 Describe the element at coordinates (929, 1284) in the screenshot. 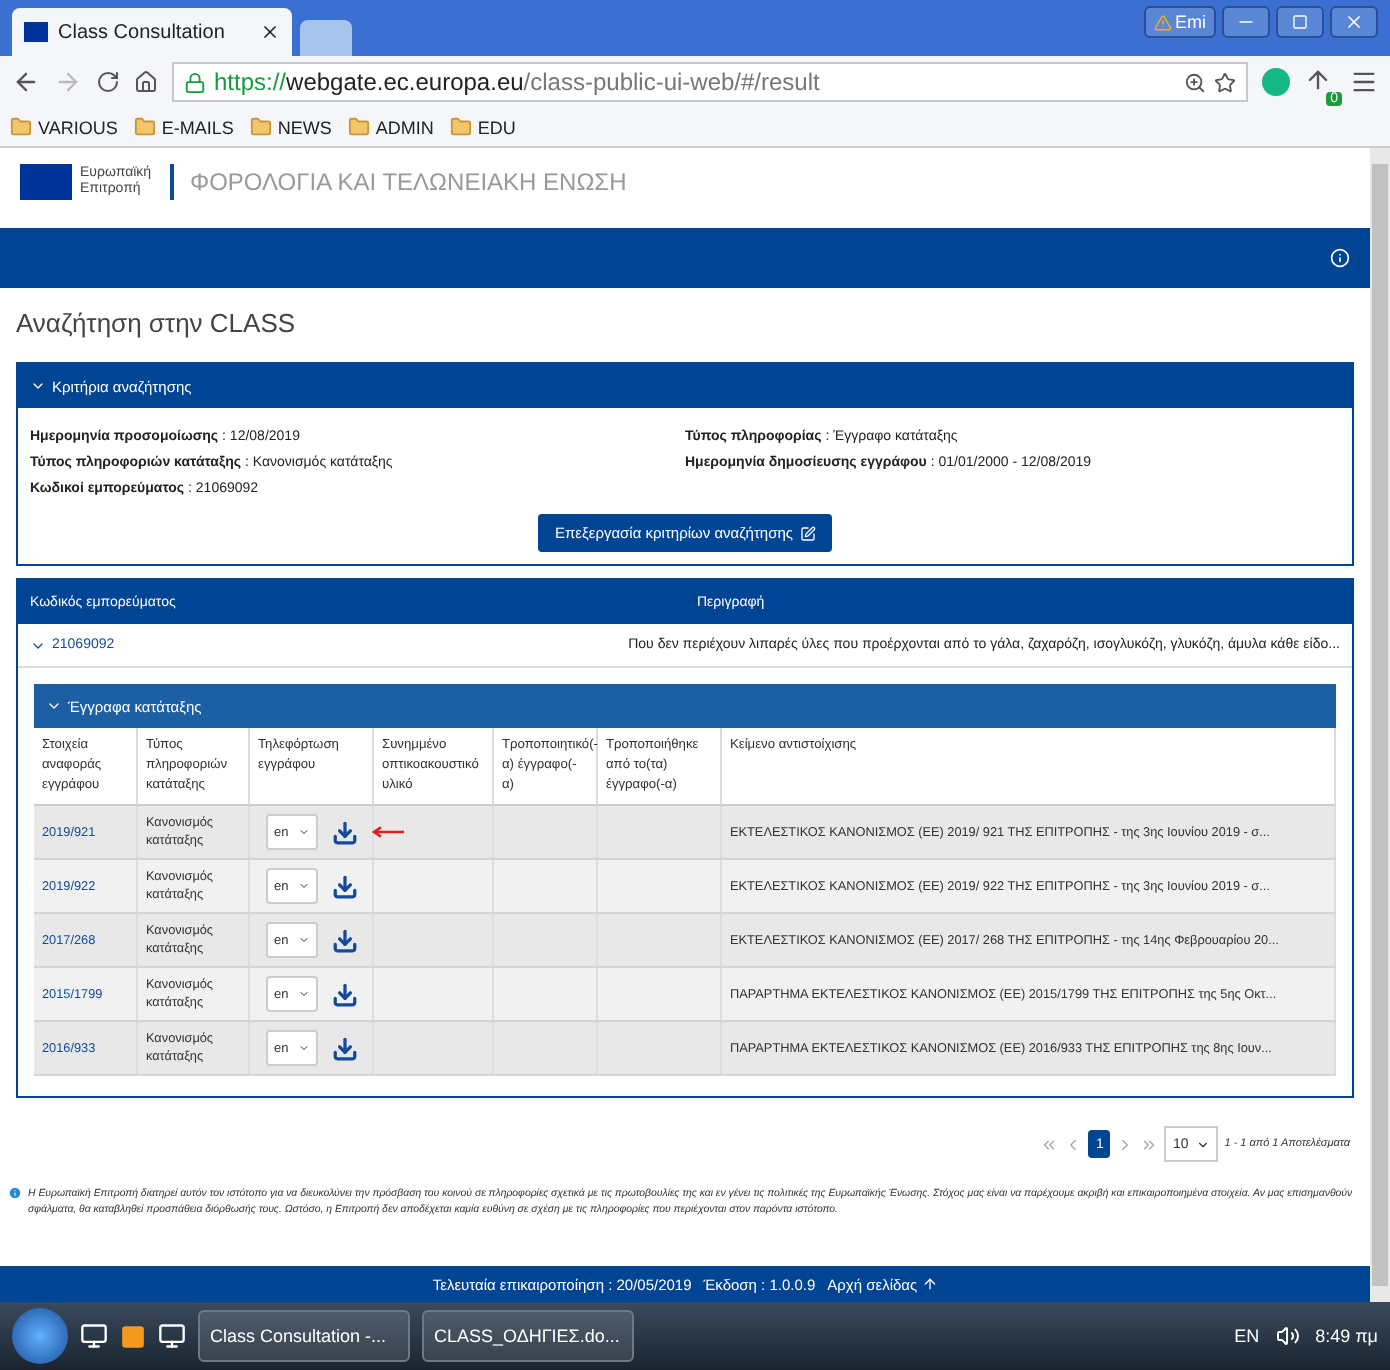

I see `arrow-up-icon` at that location.